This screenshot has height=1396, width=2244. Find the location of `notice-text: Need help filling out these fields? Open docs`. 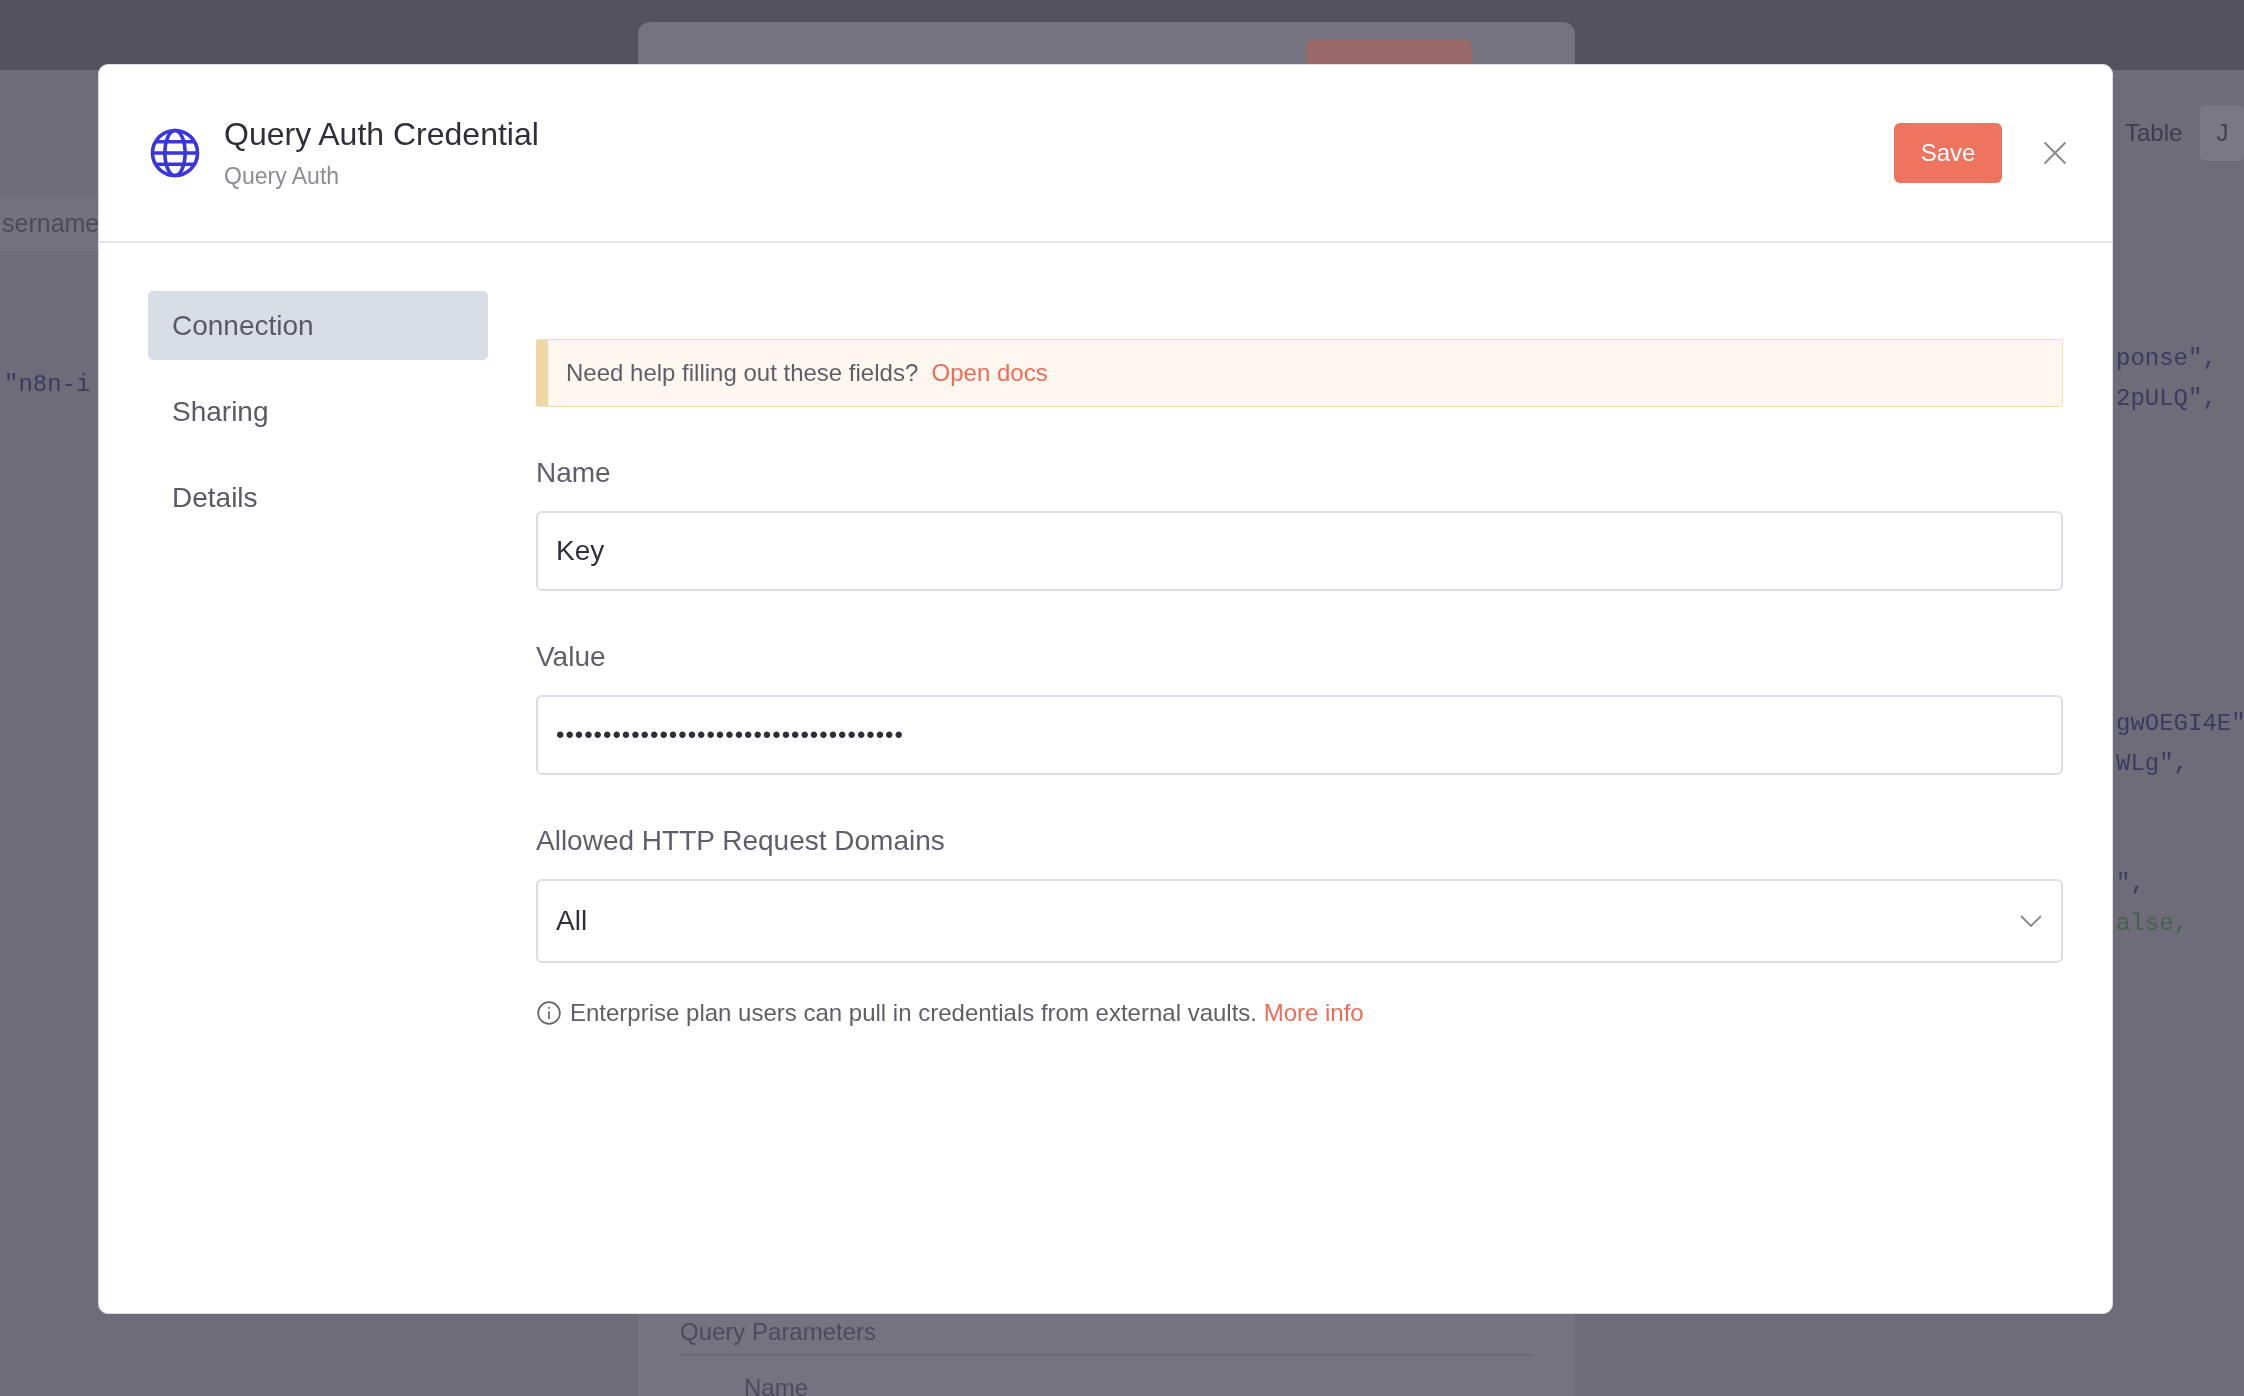

notice-text: Need help filling out these fields? Open docs is located at coordinates (807, 373).